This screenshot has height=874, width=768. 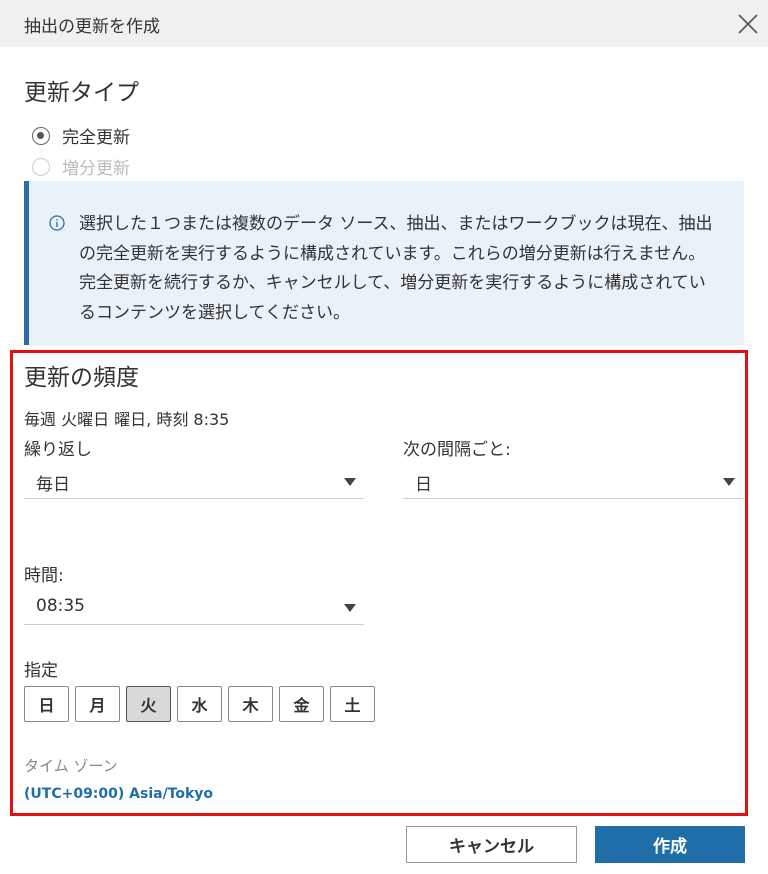 What do you see at coordinates (748, 24) in the screenshot?
I see `close-icon` at bounding box center [748, 24].